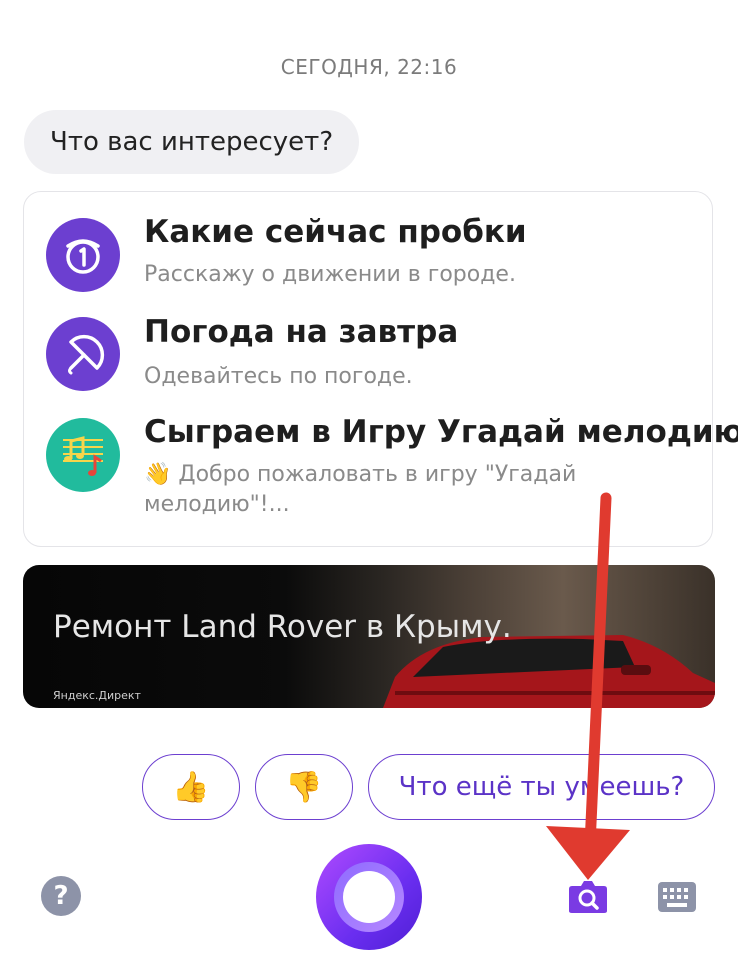 This screenshot has height=969, width=738. Describe the element at coordinates (441, 432) in the screenshot. I see `suggestion-title: Сыграем в Игру Угадай мелодию` at that location.